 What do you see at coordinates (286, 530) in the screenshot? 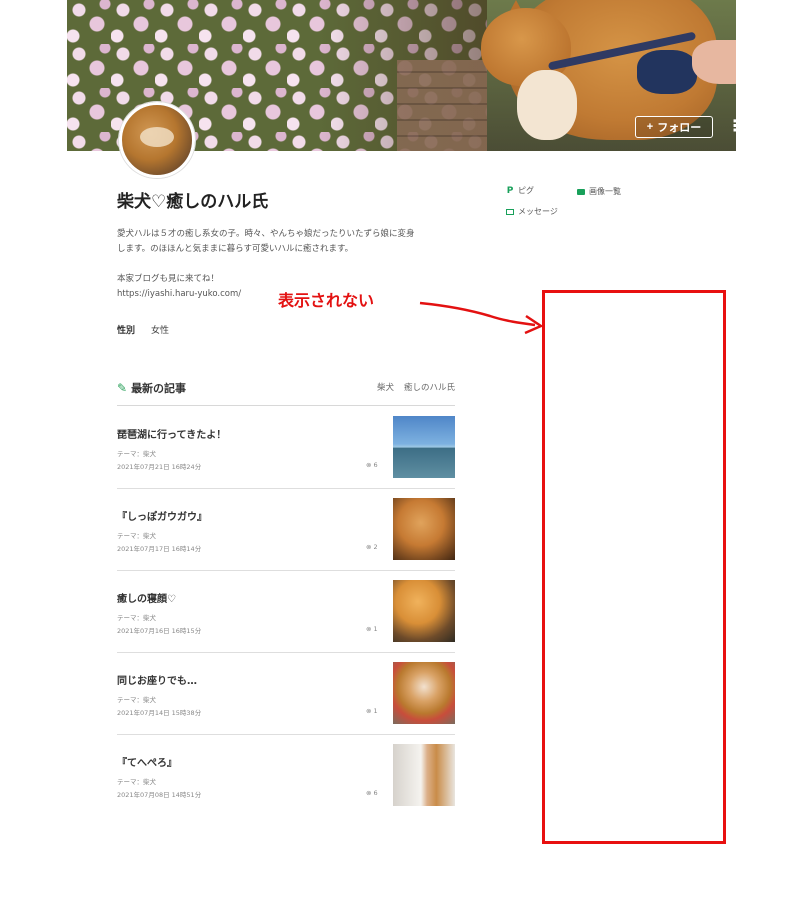
I see `post-item: 『しっぽガウガウ』 テーマ：柴犬 2021年07月17日 16時14分 ⊗ 2` at bounding box center [286, 530].